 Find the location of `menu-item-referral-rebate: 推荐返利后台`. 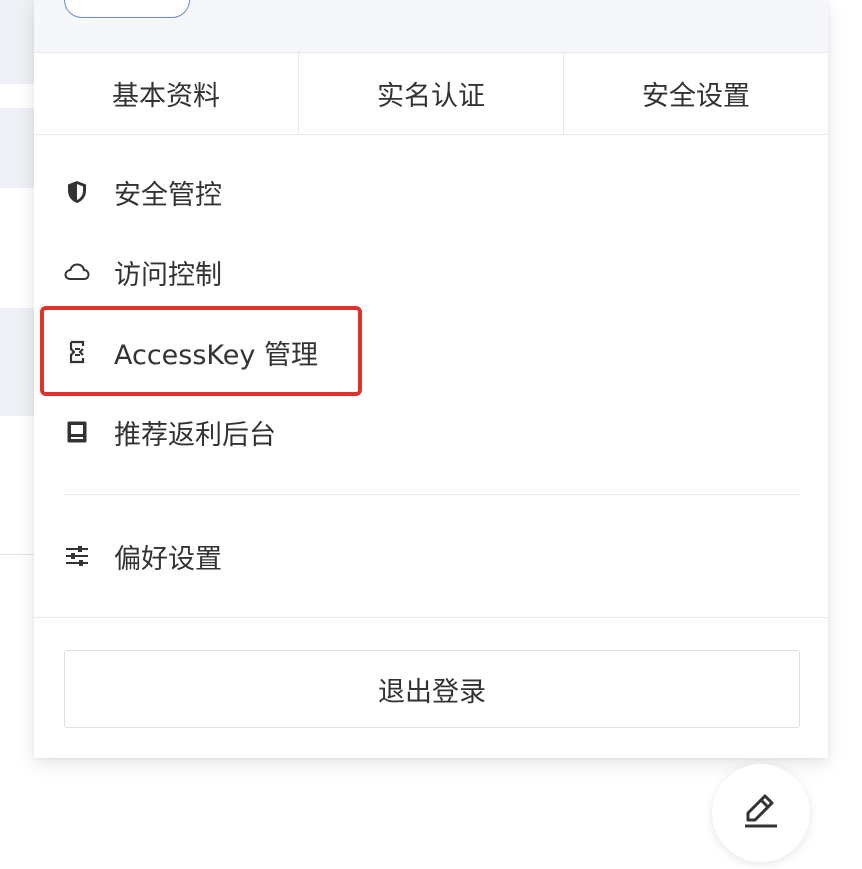

menu-item-referral-rebate: 推荐返利后台 is located at coordinates (431, 432).